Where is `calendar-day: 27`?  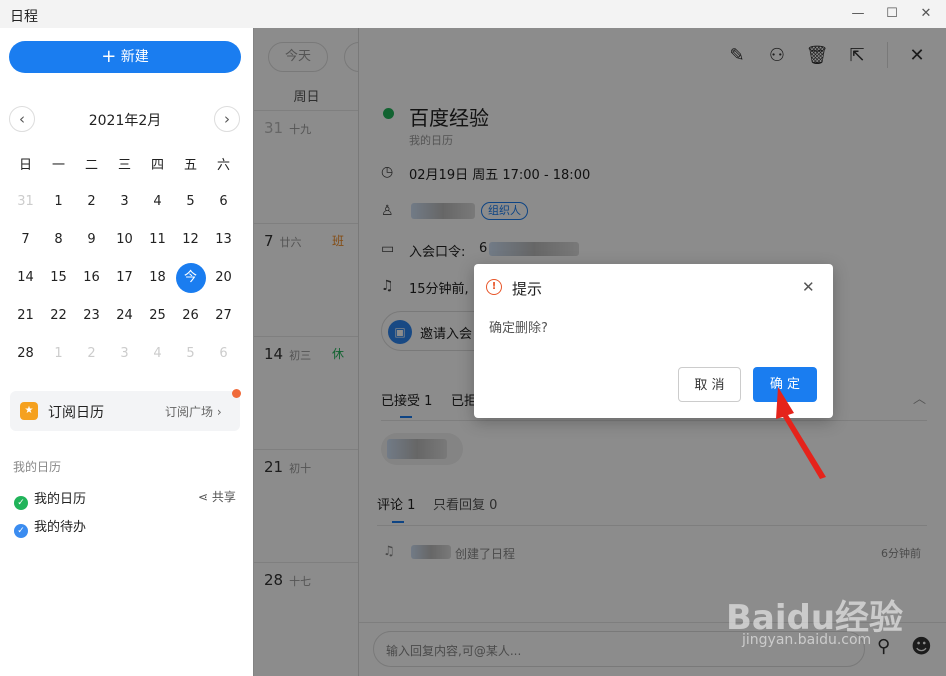 calendar-day: 27 is located at coordinates (223, 319).